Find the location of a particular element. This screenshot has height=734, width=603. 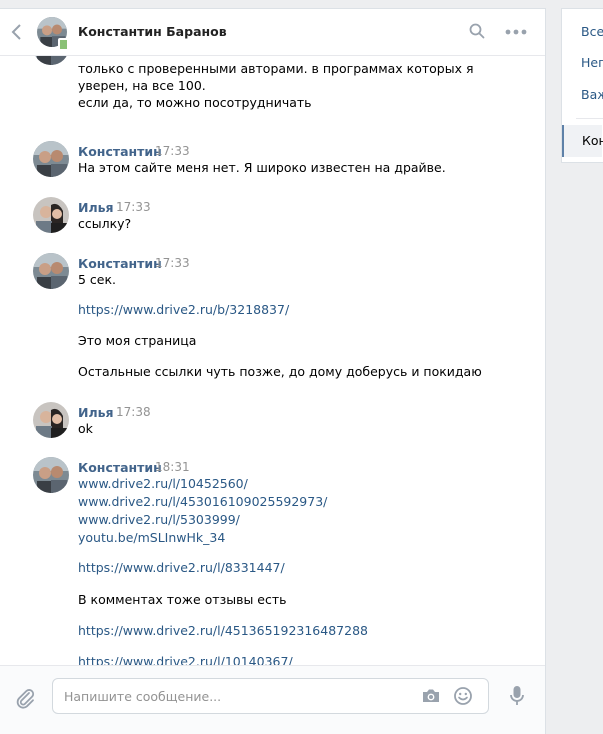

microphone-icon is located at coordinates (517, 696).